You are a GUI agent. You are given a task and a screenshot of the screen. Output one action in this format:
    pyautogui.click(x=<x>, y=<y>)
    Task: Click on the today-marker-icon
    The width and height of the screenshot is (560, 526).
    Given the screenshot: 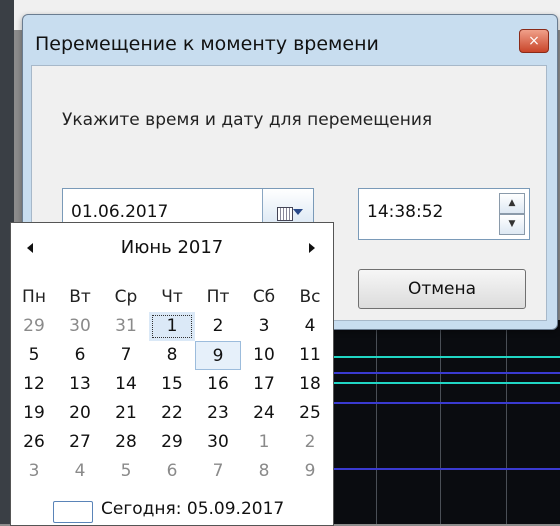 What is the action you would take?
    pyautogui.click(x=73, y=512)
    